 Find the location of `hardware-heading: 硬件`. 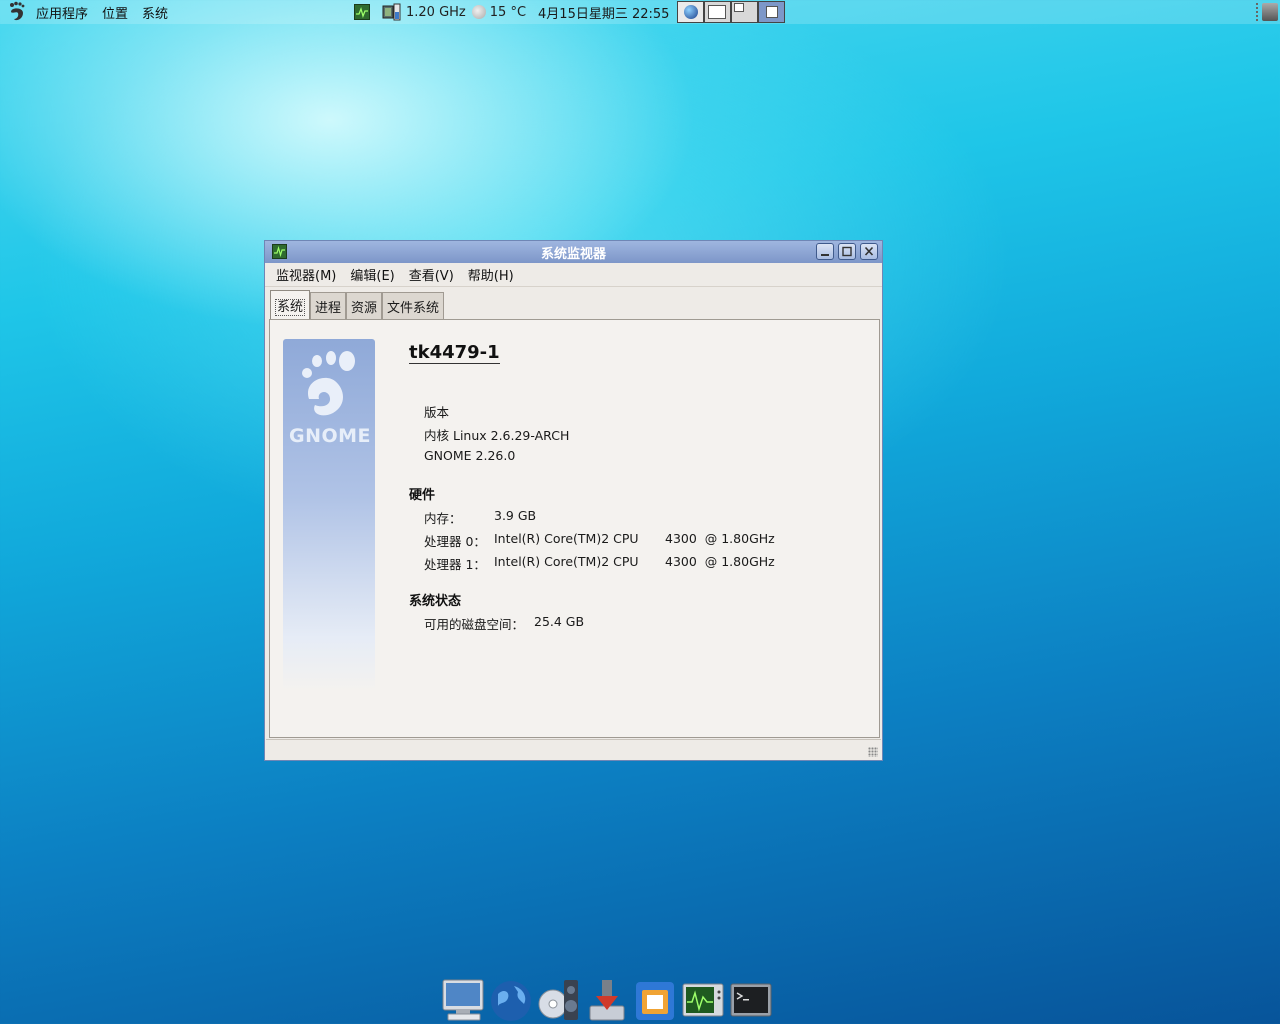

hardware-heading: 硬件 is located at coordinates (422, 495).